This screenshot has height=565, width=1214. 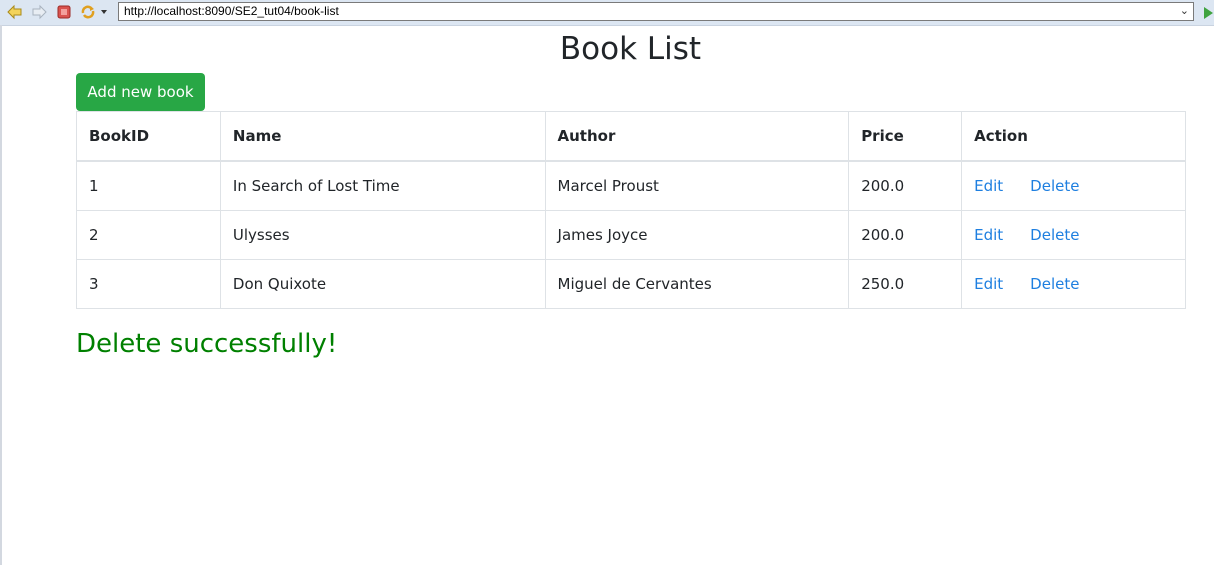 I want to click on cell-name: Don Quixote, so click(x=382, y=284).